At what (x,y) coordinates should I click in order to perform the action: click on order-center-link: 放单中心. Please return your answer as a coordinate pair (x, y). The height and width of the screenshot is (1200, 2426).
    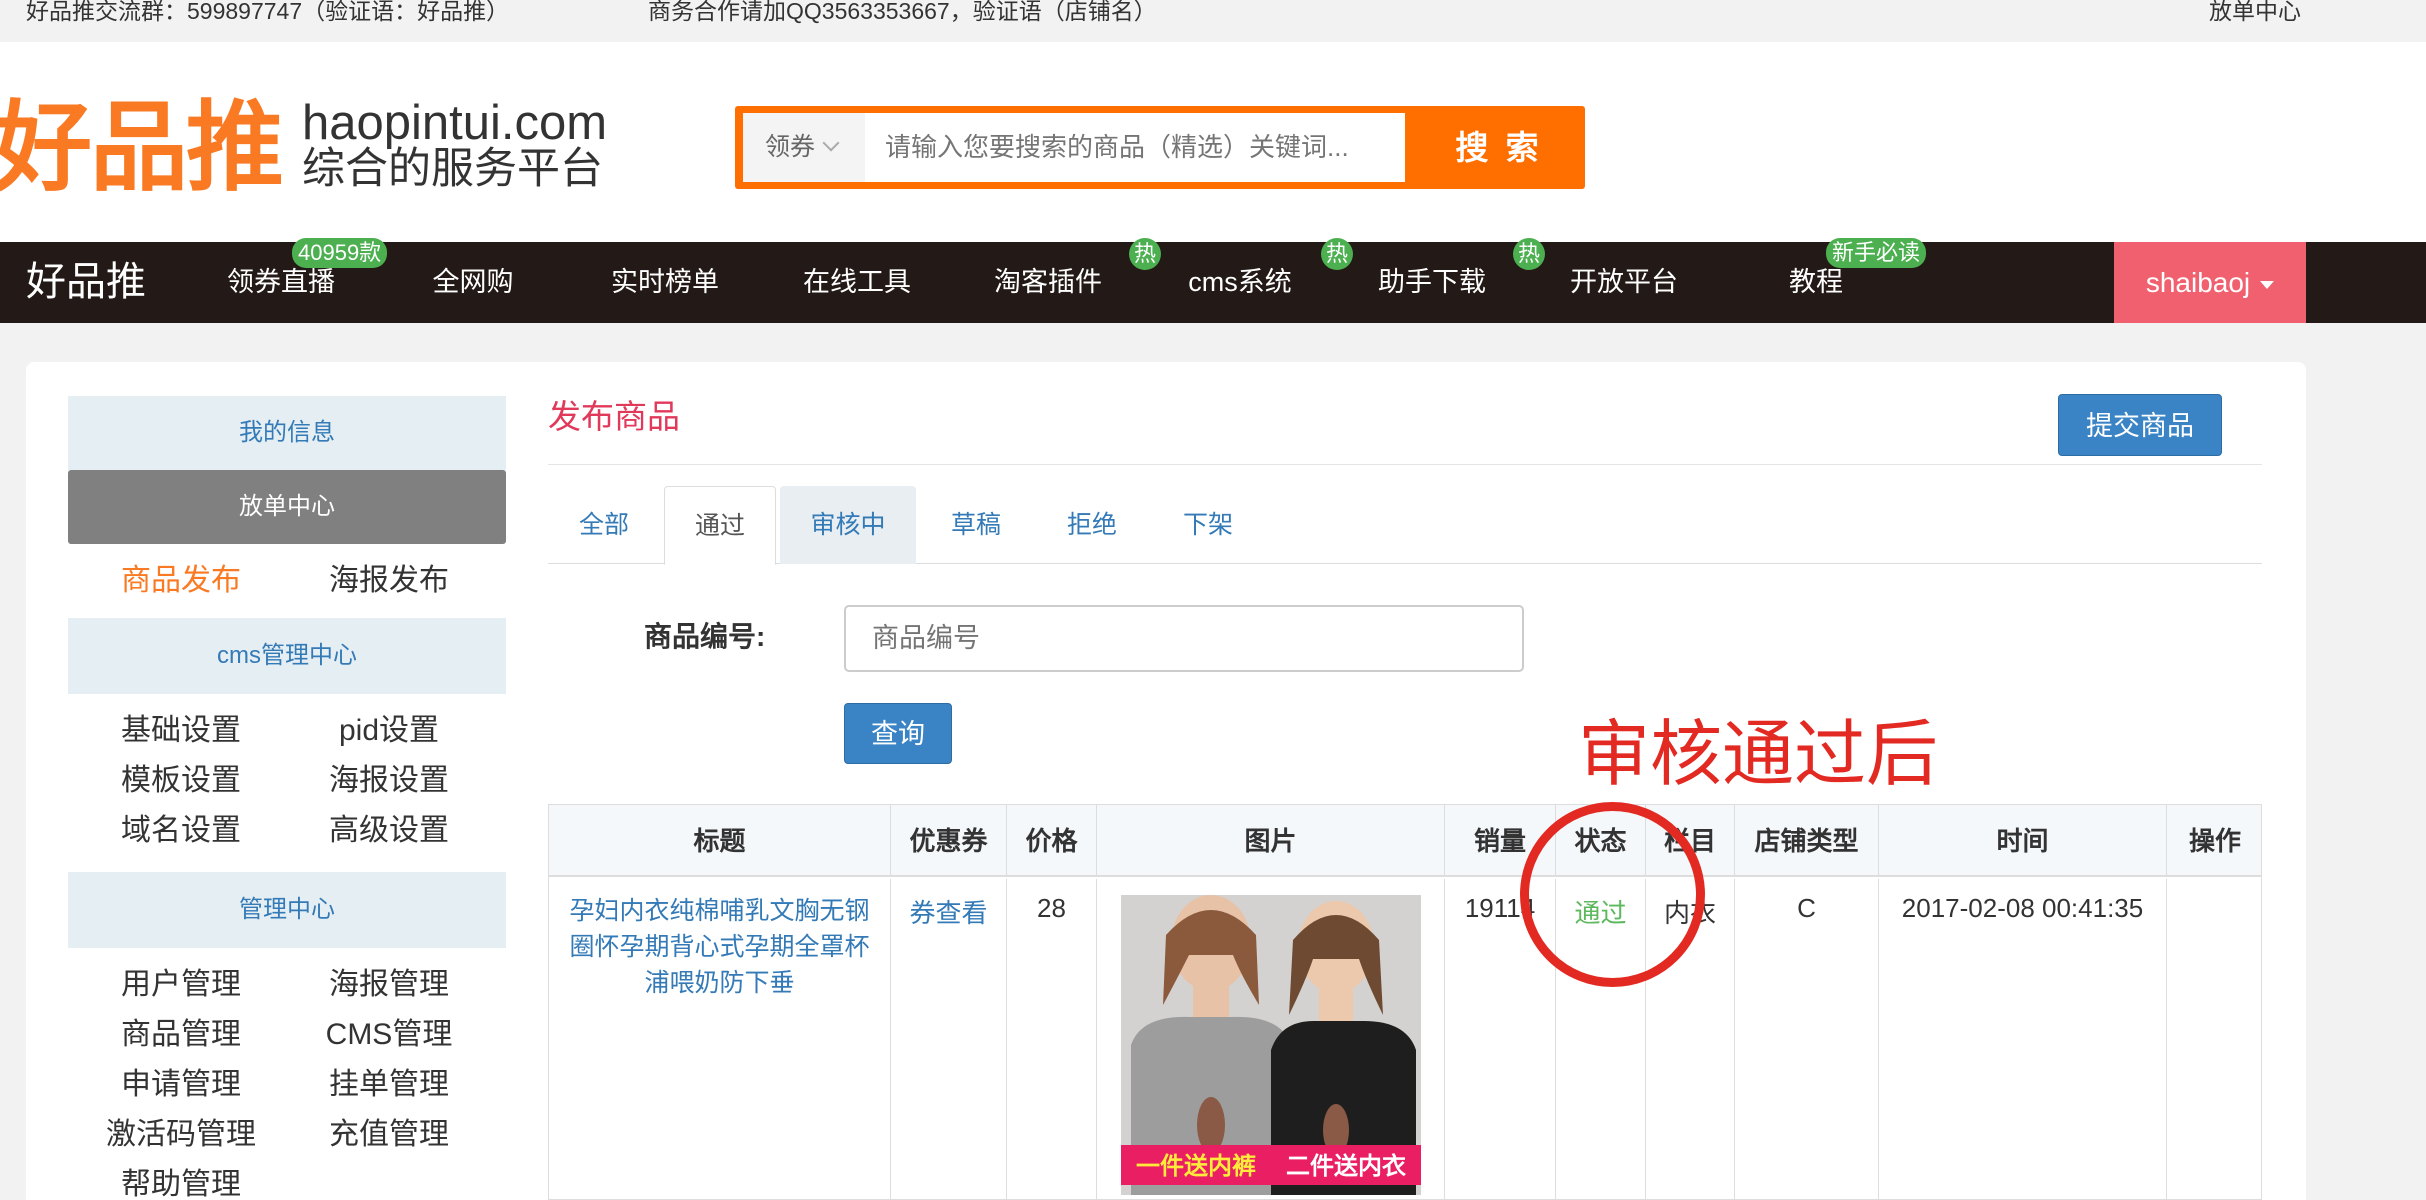
    Looking at the image, I should click on (2255, 11).